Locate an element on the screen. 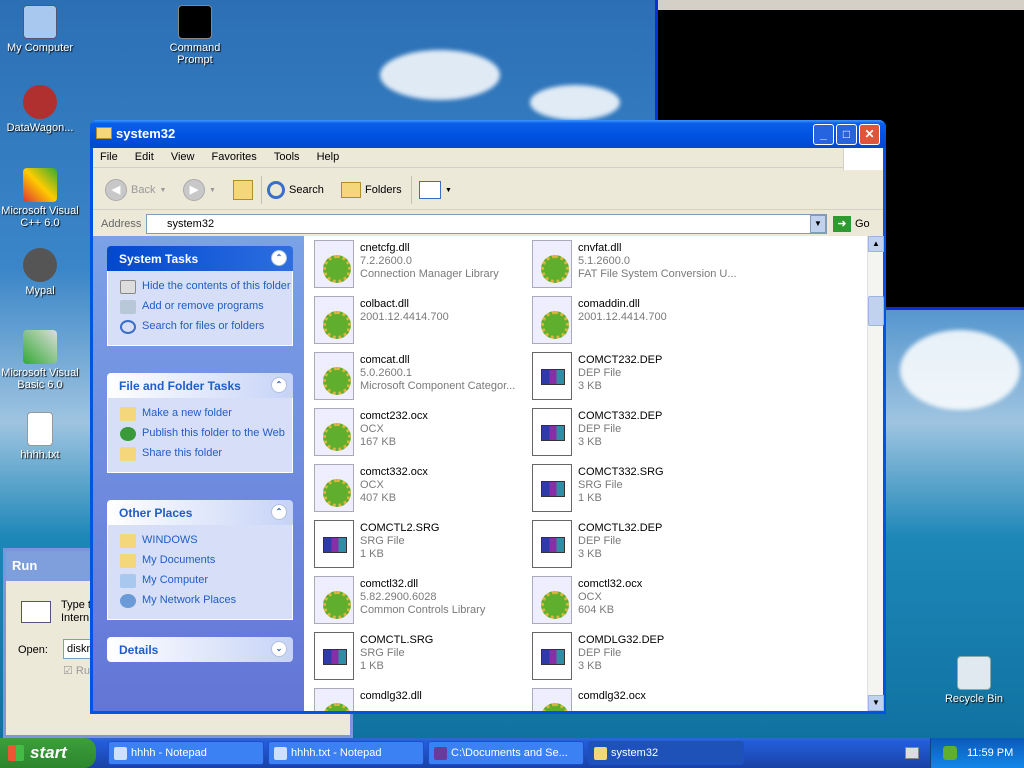 This screenshot has height=768, width=1024. folder-icon is located at coordinates (128, 541).